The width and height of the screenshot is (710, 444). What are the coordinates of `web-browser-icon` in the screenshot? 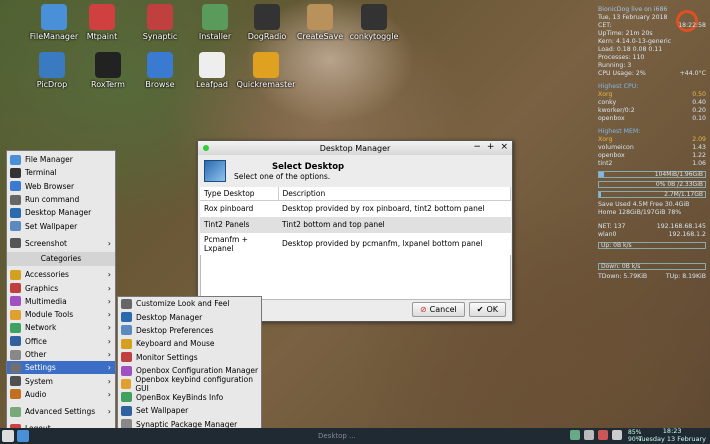 It's located at (15, 186).